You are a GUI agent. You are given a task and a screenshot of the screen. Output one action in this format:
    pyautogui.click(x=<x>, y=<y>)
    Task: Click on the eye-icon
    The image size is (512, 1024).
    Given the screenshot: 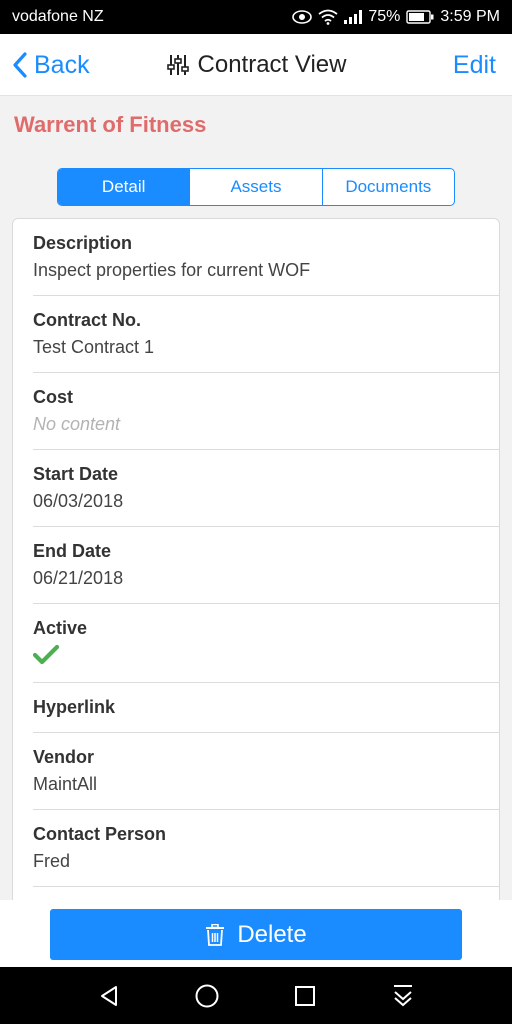 What is the action you would take?
    pyautogui.click(x=302, y=17)
    